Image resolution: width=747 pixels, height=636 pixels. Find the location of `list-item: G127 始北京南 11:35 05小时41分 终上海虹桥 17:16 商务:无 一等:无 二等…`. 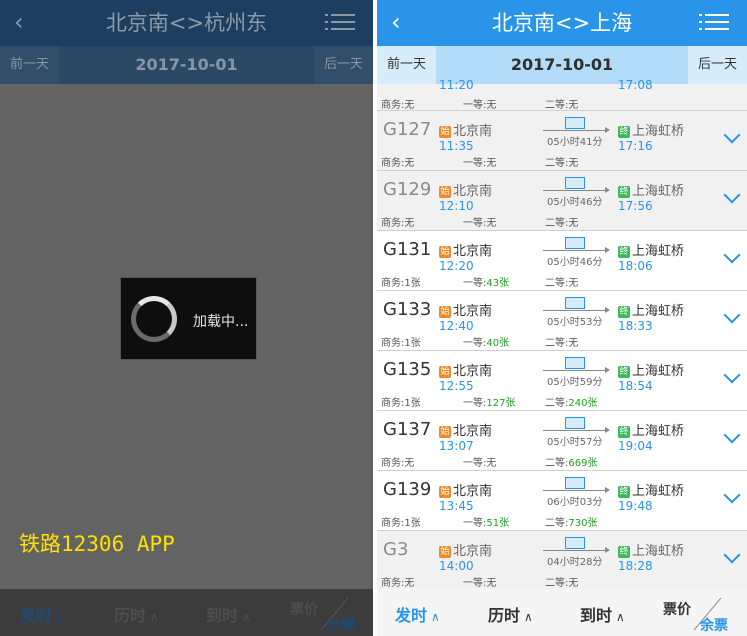

list-item: G127 始北京南 11:35 05小时41分 终上海虹桥 17:16 商务:无 一等:无 二等… is located at coordinates (562, 141).